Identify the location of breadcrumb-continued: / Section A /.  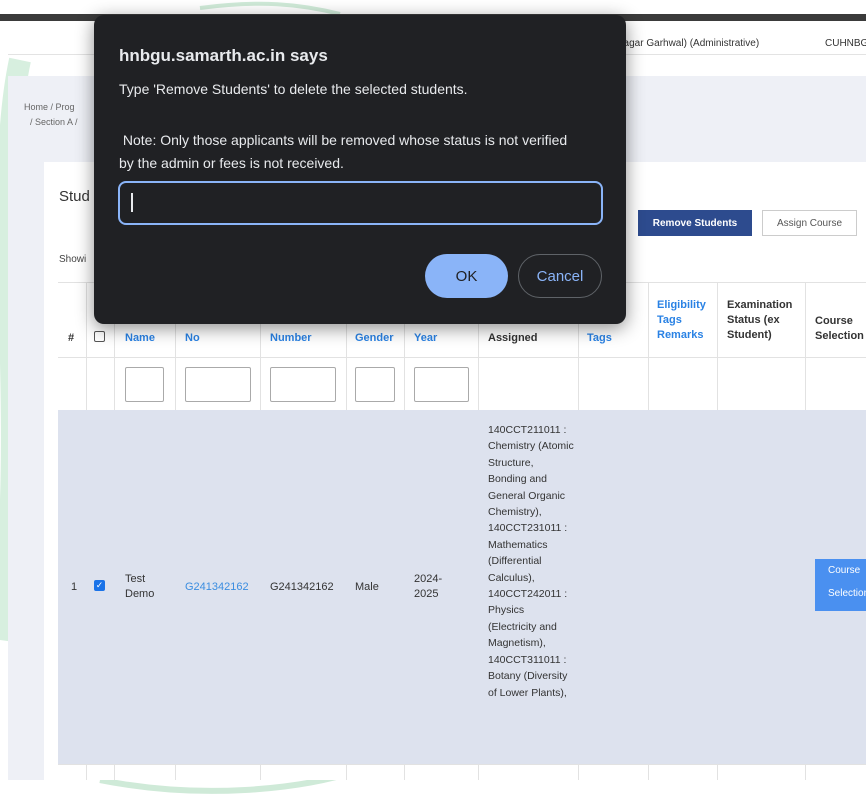
(54, 122).